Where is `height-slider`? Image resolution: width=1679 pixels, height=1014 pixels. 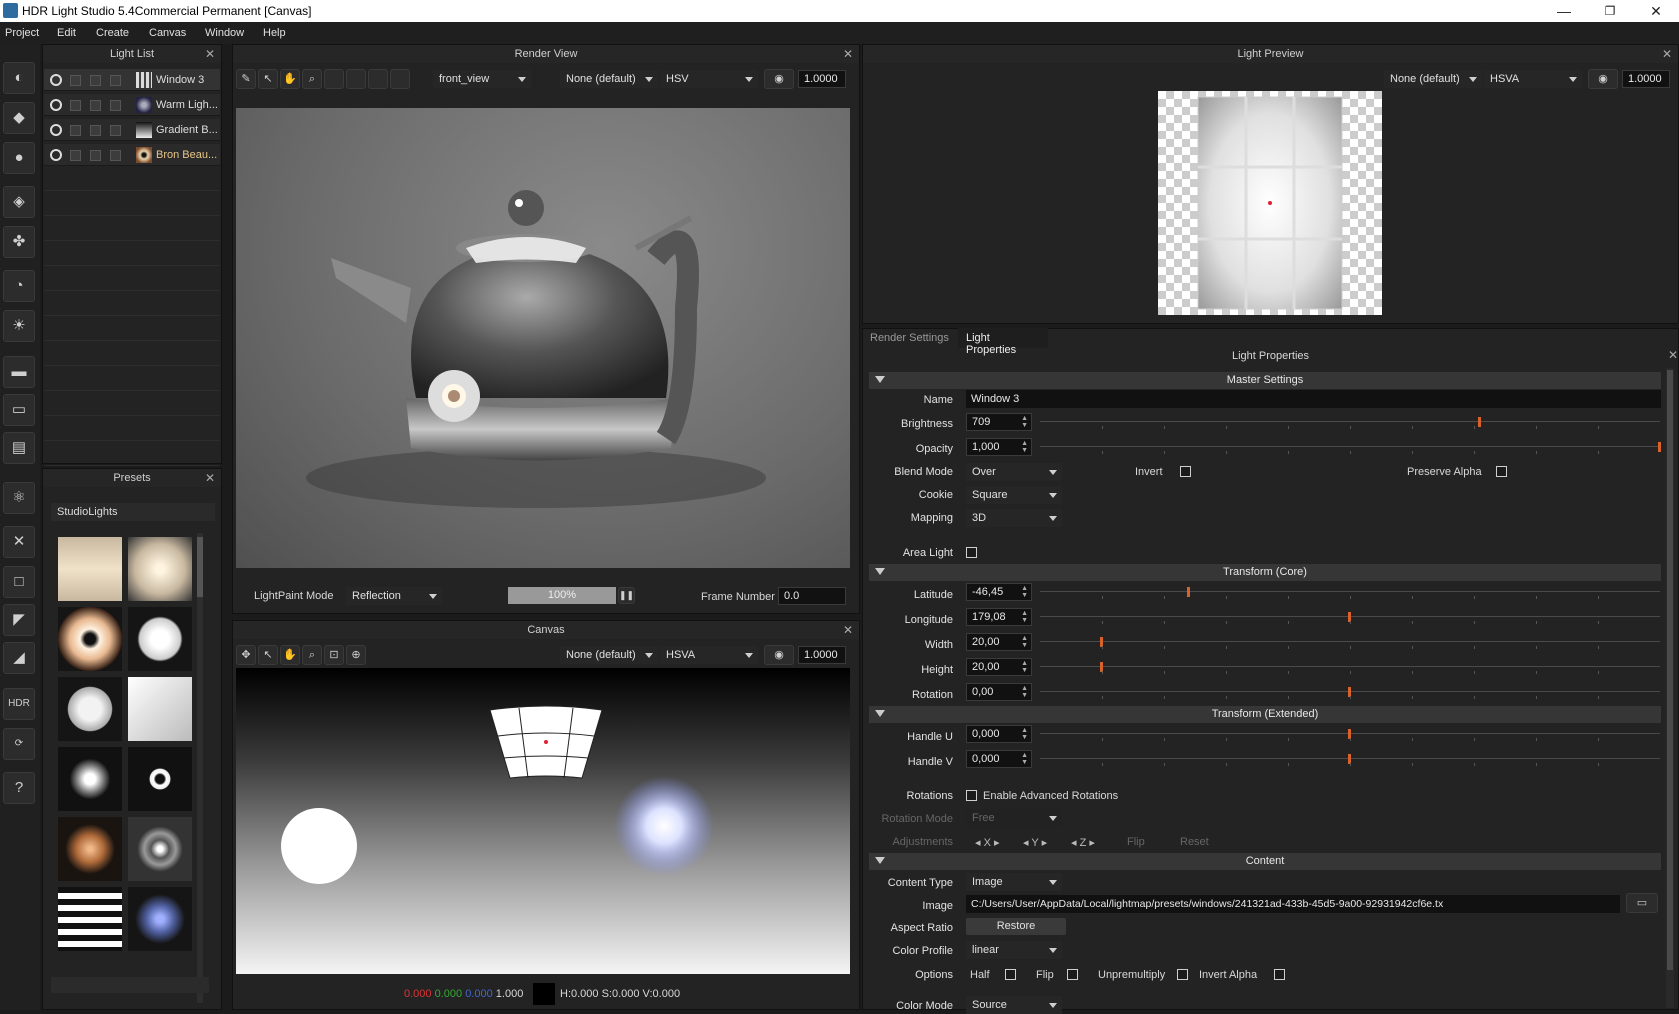 height-slider is located at coordinates (1350, 668).